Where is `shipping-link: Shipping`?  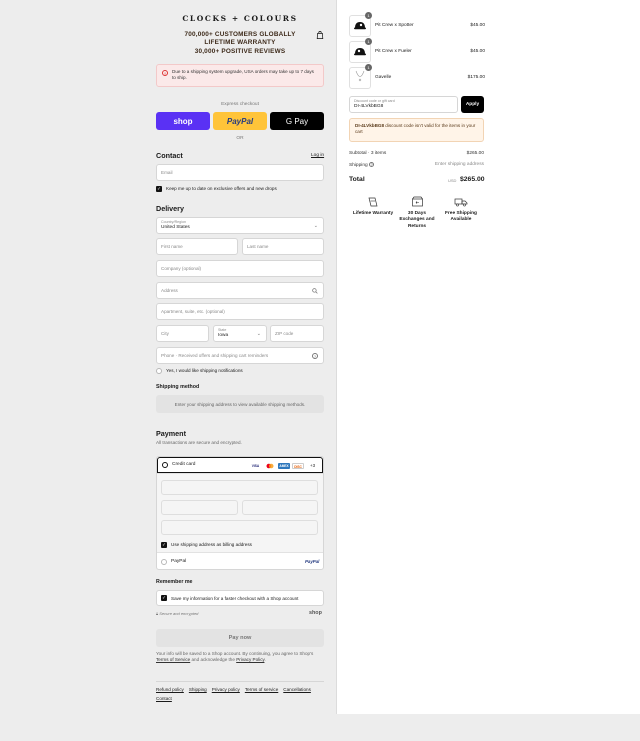
shipping-link: Shipping is located at coordinates (198, 689).